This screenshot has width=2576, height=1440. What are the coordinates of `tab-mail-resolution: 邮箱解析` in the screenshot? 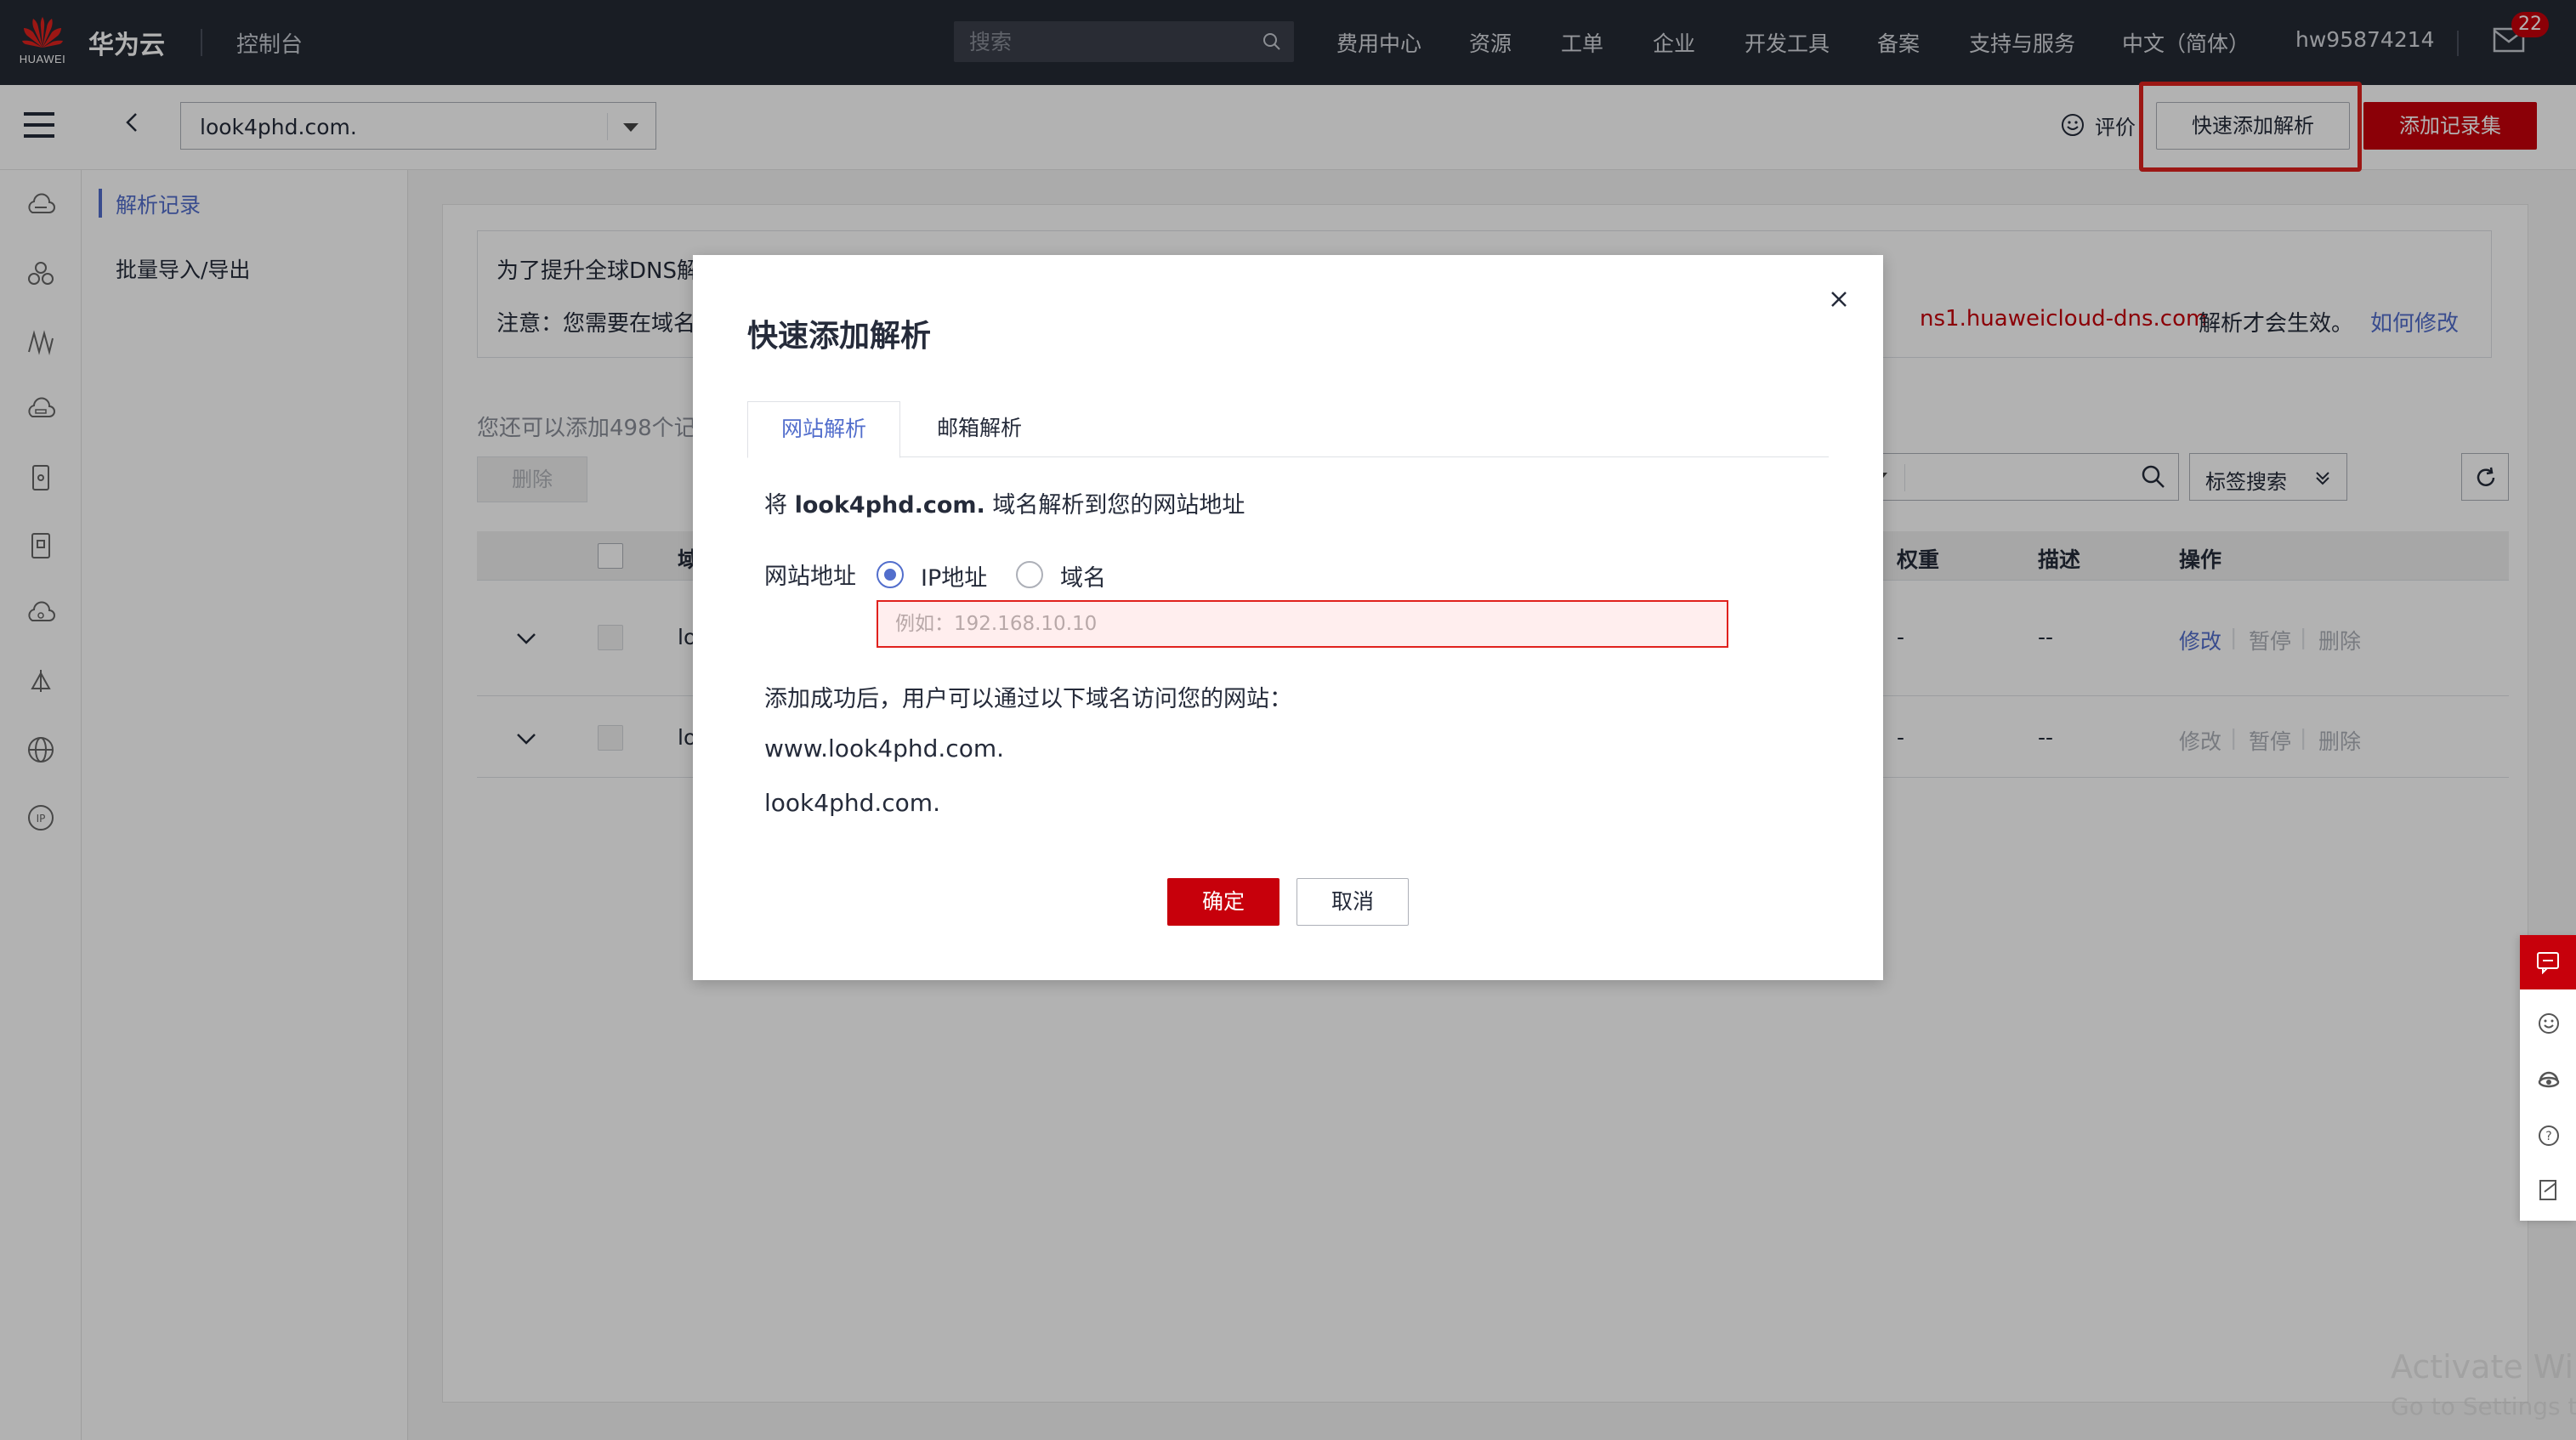 It's located at (979, 429).